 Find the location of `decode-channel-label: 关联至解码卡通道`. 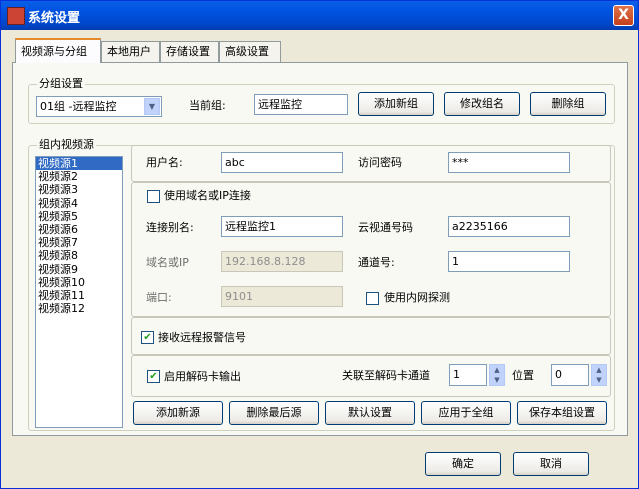

decode-channel-label: 关联至解码卡通道 is located at coordinates (386, 375).